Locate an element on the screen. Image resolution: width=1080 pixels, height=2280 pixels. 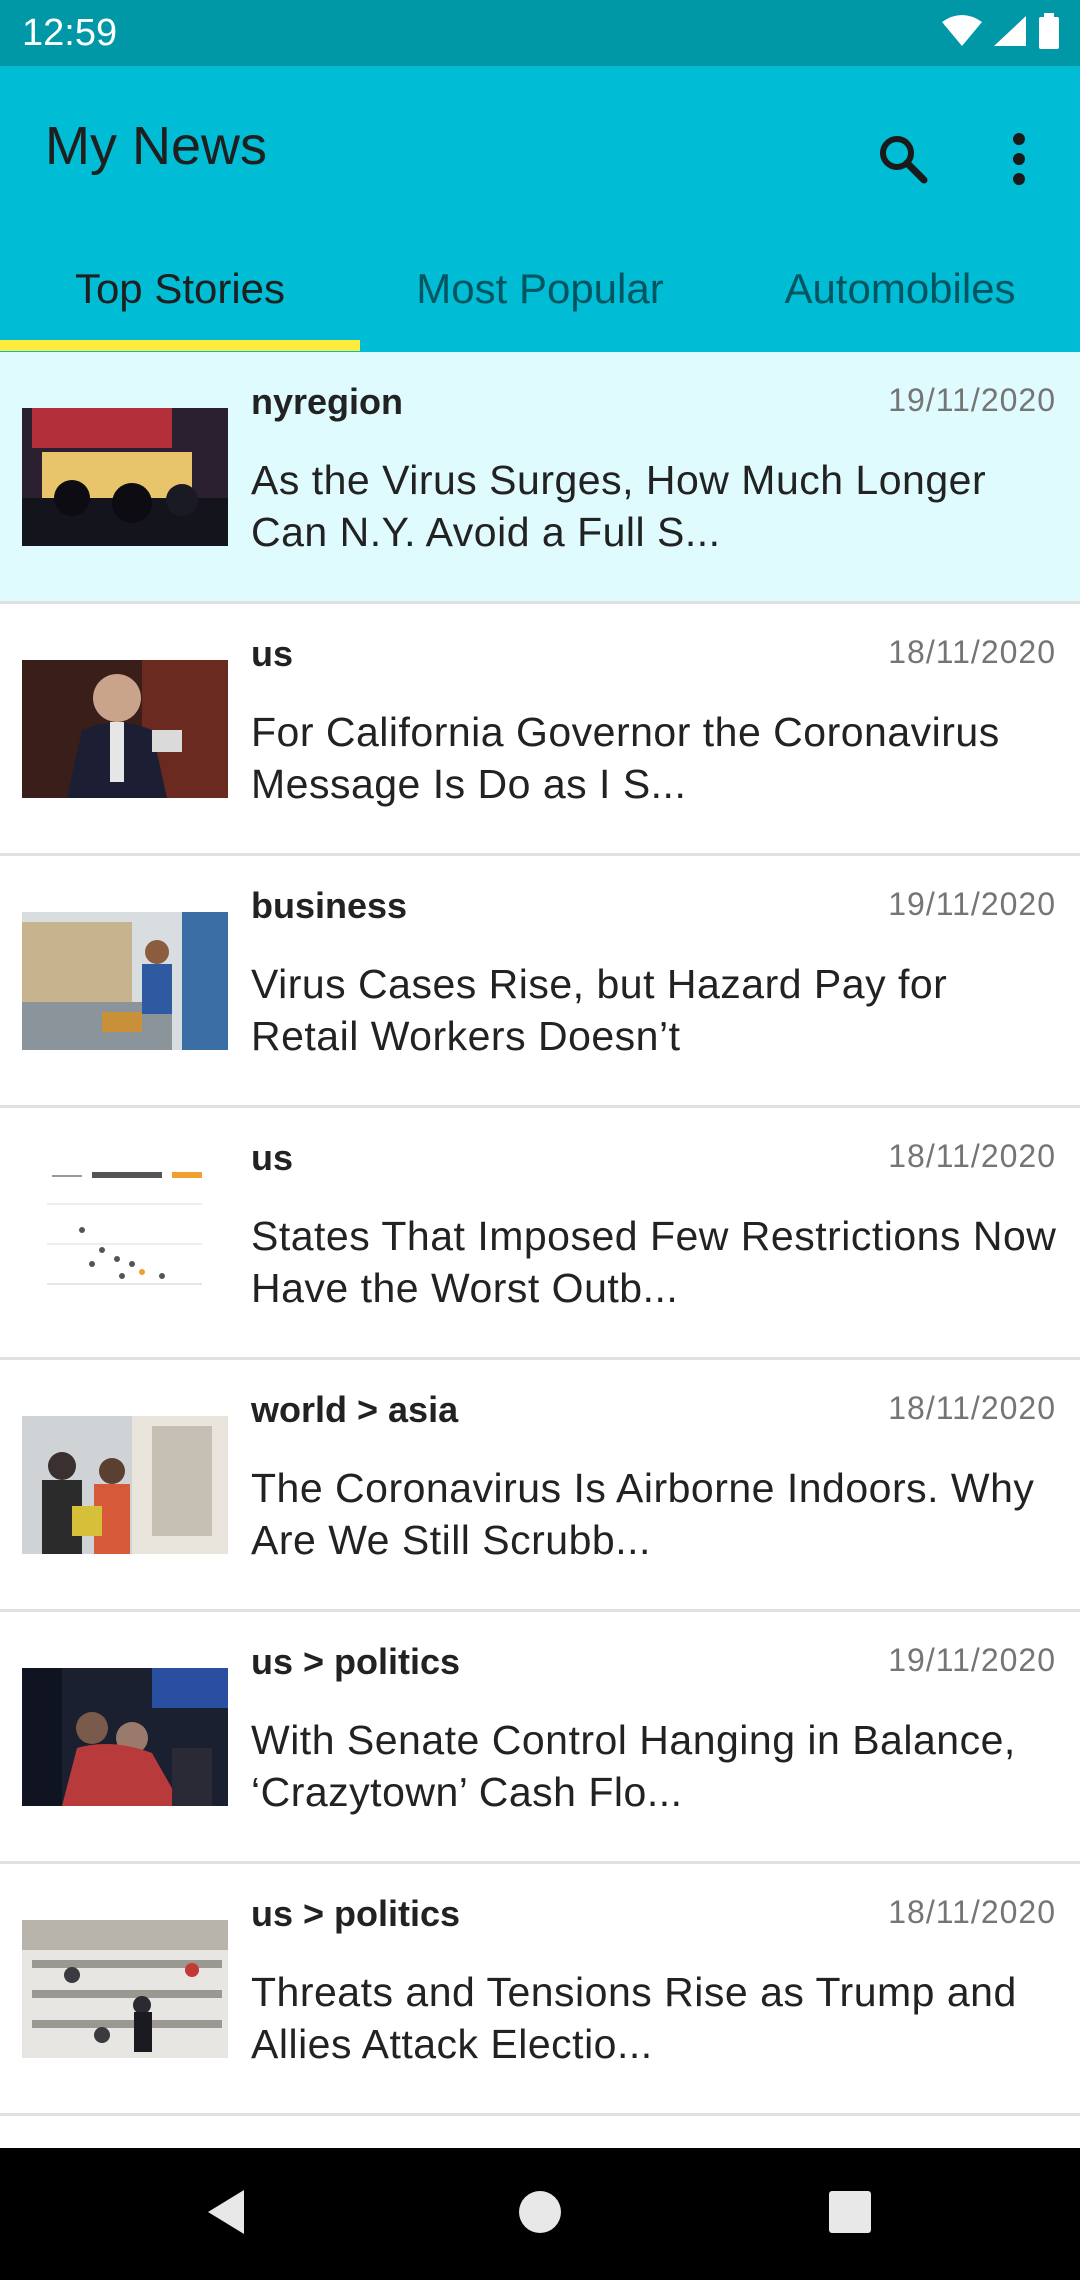
more-options-button is located at coordinates (1019, 161).